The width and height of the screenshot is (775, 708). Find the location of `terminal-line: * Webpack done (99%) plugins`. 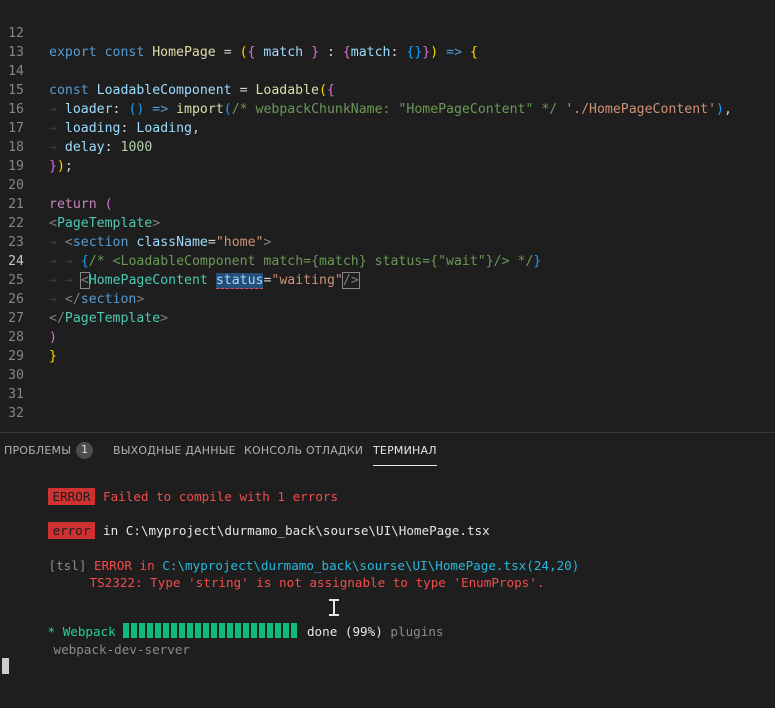

terminal-line: * Webpack done (99%) plugins is located at coordinates (222, 622).